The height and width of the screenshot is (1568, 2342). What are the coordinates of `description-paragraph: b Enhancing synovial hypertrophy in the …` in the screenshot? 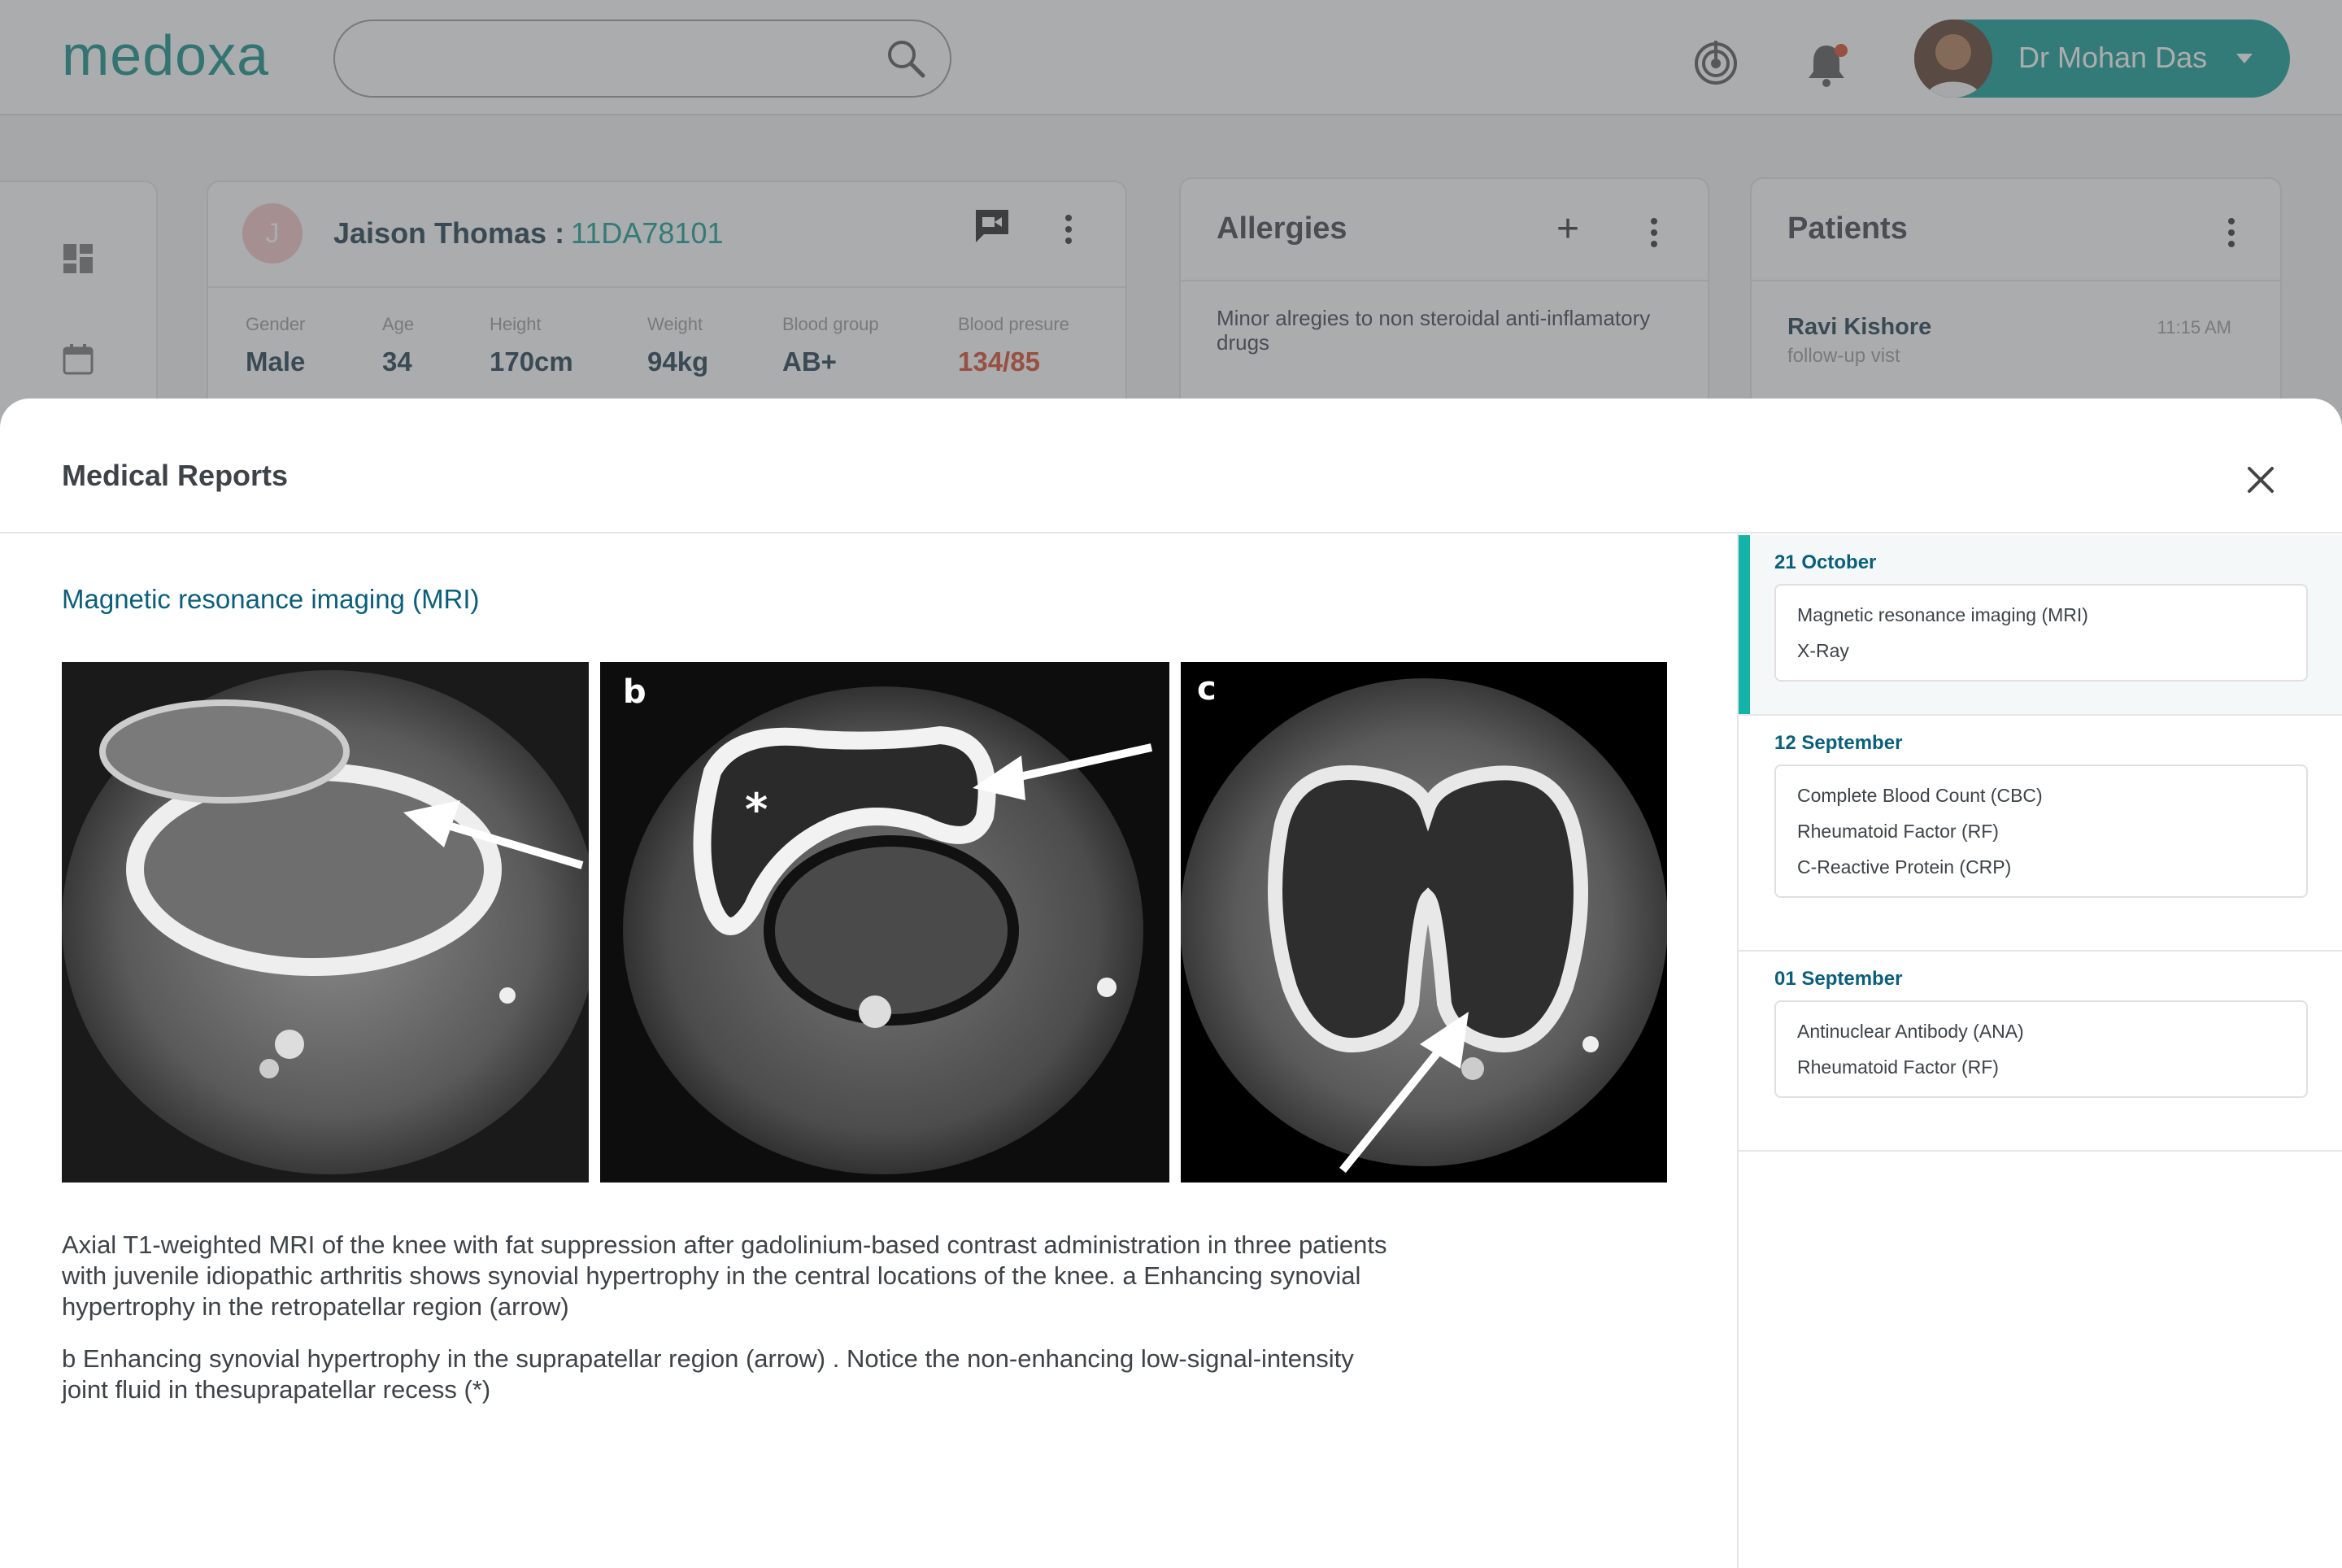 It's located at (708, 1374).